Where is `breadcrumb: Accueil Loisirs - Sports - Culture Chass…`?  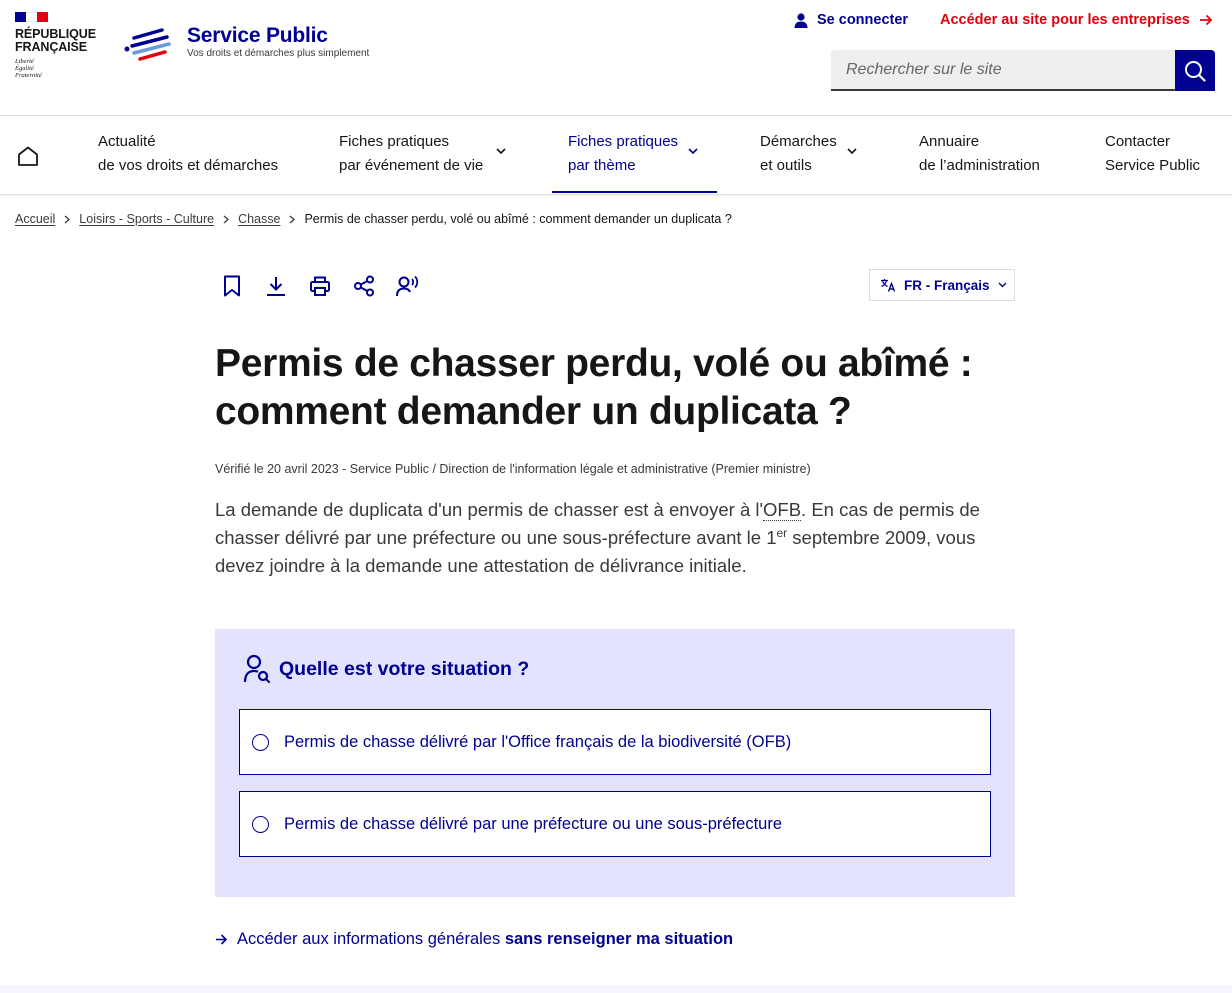 breadcrumb: Accueil Loisirs - Sports - Culture Chass… is located at coordinates (373, 219).